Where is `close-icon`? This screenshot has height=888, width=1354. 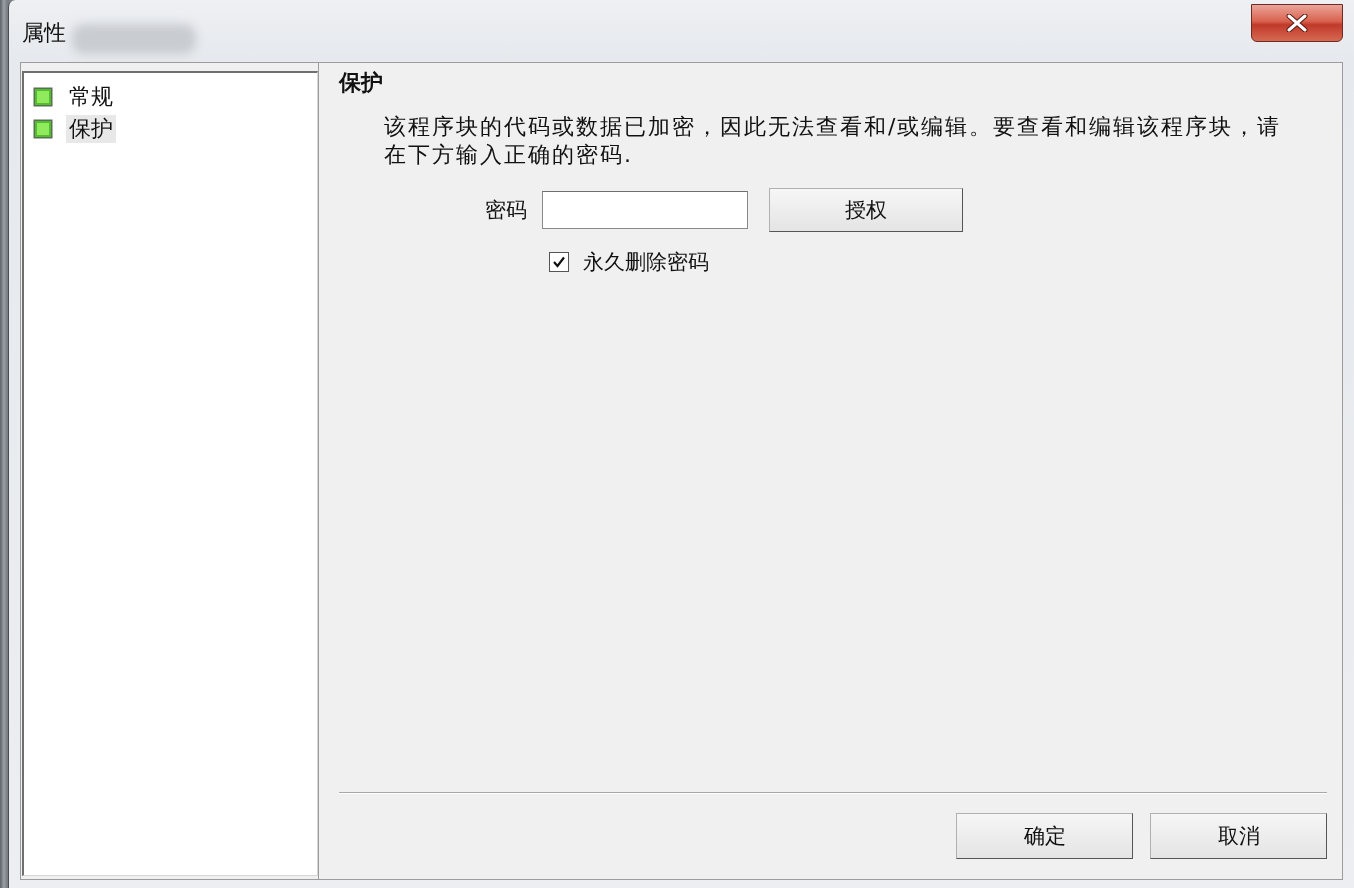 close-icon is located at coordinates (1297, 23).